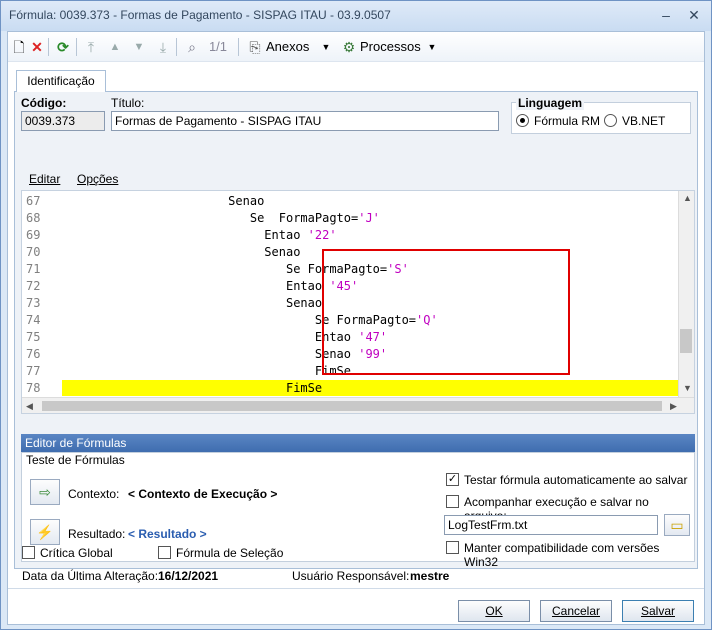 The width and height of the screenshot is (712, 630). I want to click on first-record-icon: ⤒, so click(91, 47).